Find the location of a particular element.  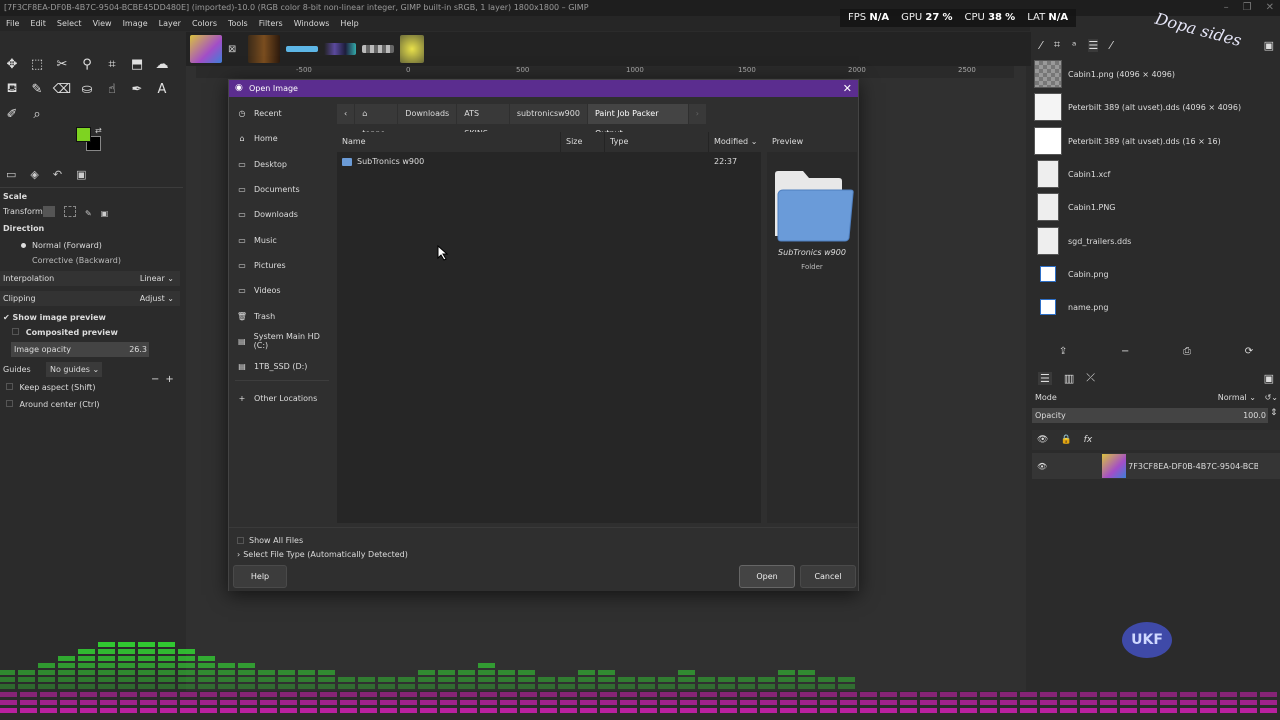

image-list-item: name.png is located at coordinates (1156, 307).